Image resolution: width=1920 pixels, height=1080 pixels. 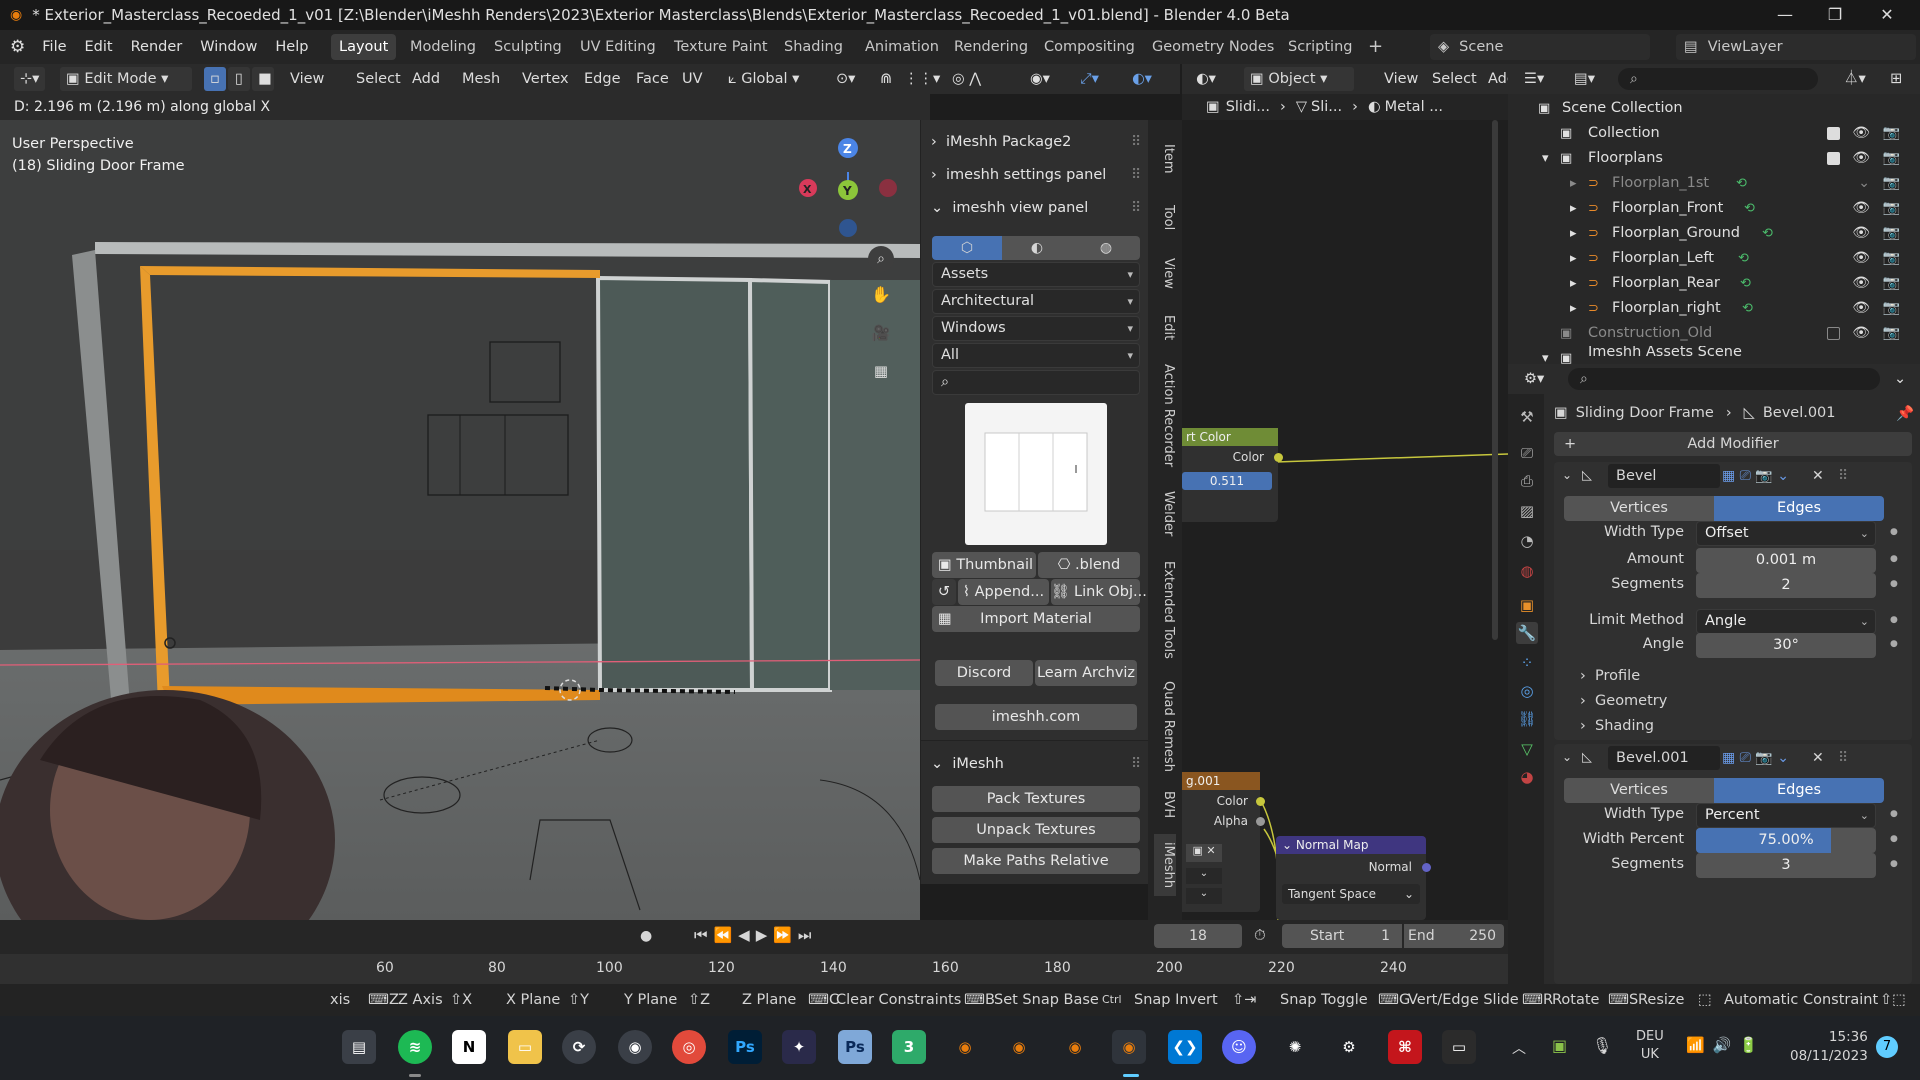 I want to click on panel-imeshh-view: ⌄ imeshh view panel, so click(x=1009, y=208).